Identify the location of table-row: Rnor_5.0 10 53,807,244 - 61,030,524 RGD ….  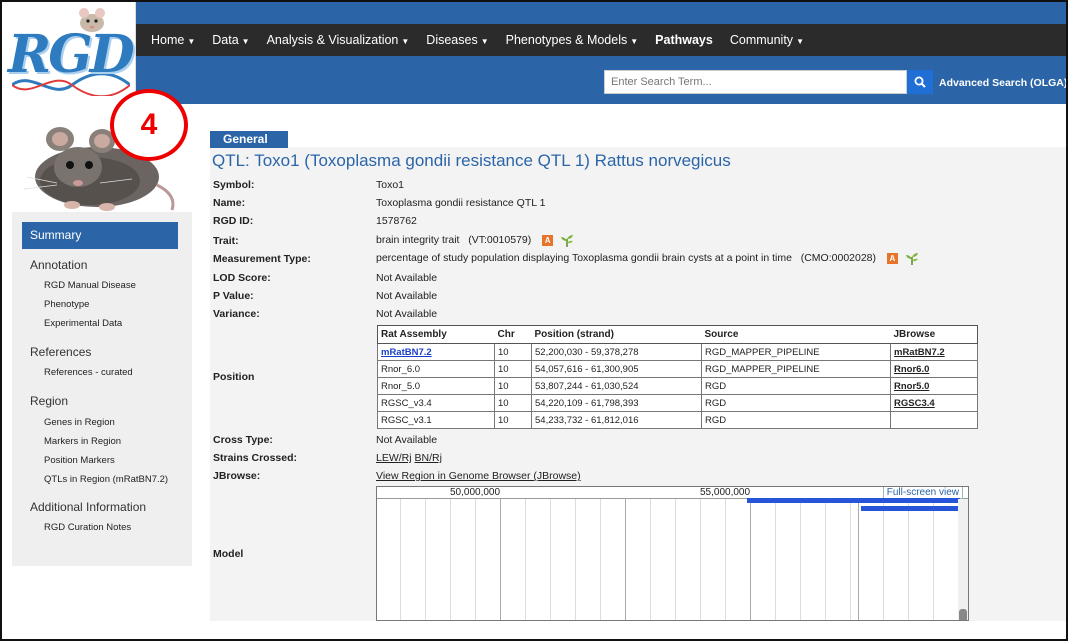
(677, 386).